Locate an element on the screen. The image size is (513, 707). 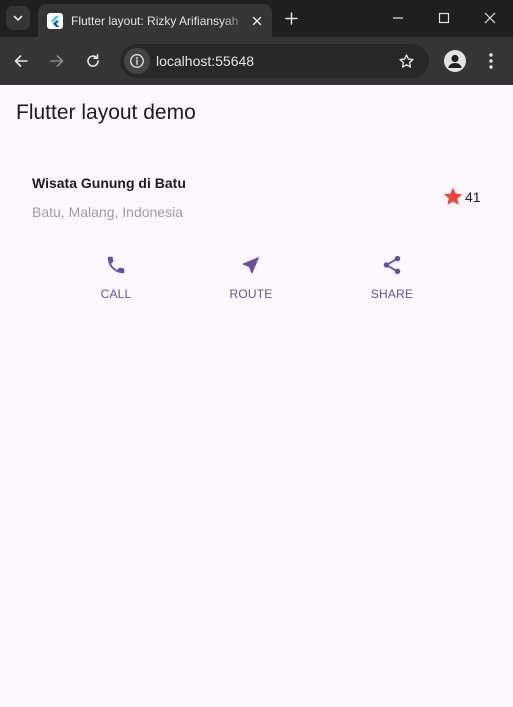
browser-tab-strip: Flutter layout: Rizky Arifiansyah is located at coordinates (256, 18).